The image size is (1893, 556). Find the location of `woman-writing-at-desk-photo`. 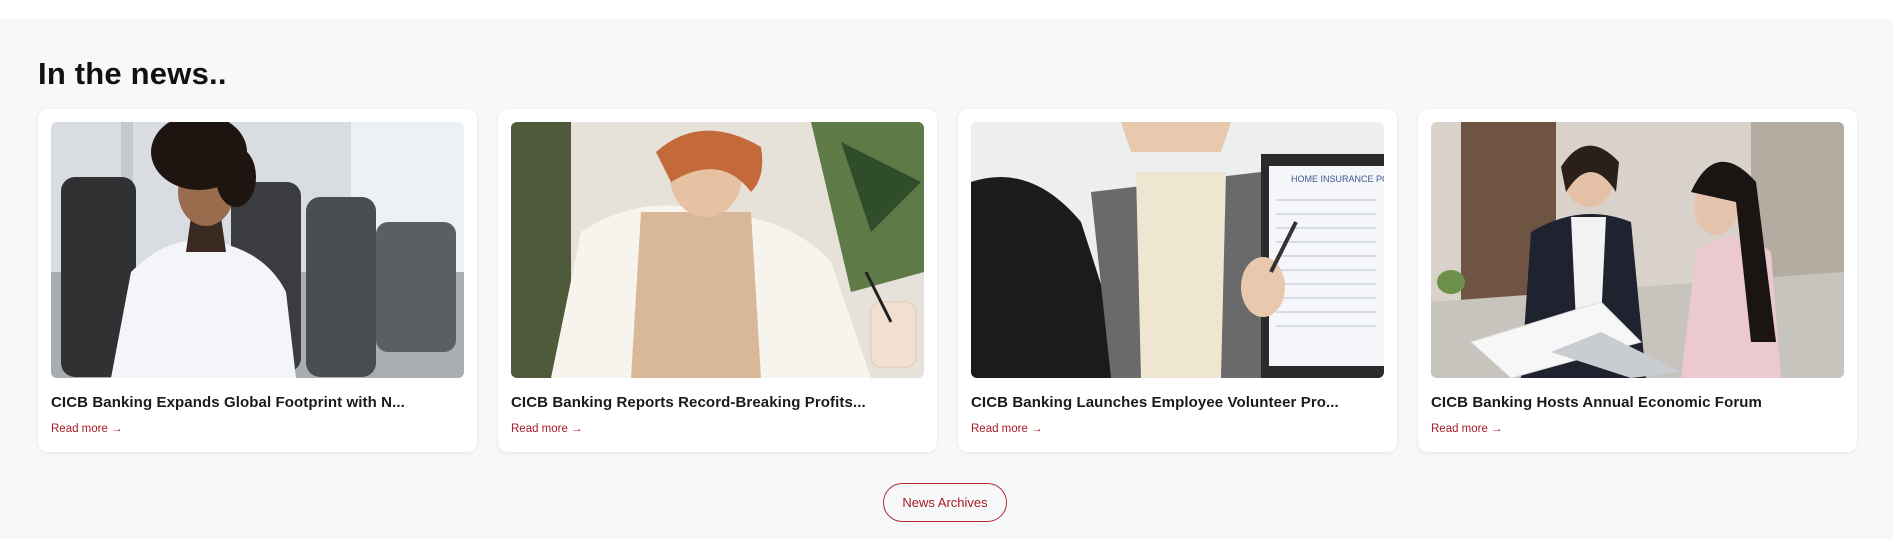

woman-writing-at-desk-photo is located at coordinates (717, 250).